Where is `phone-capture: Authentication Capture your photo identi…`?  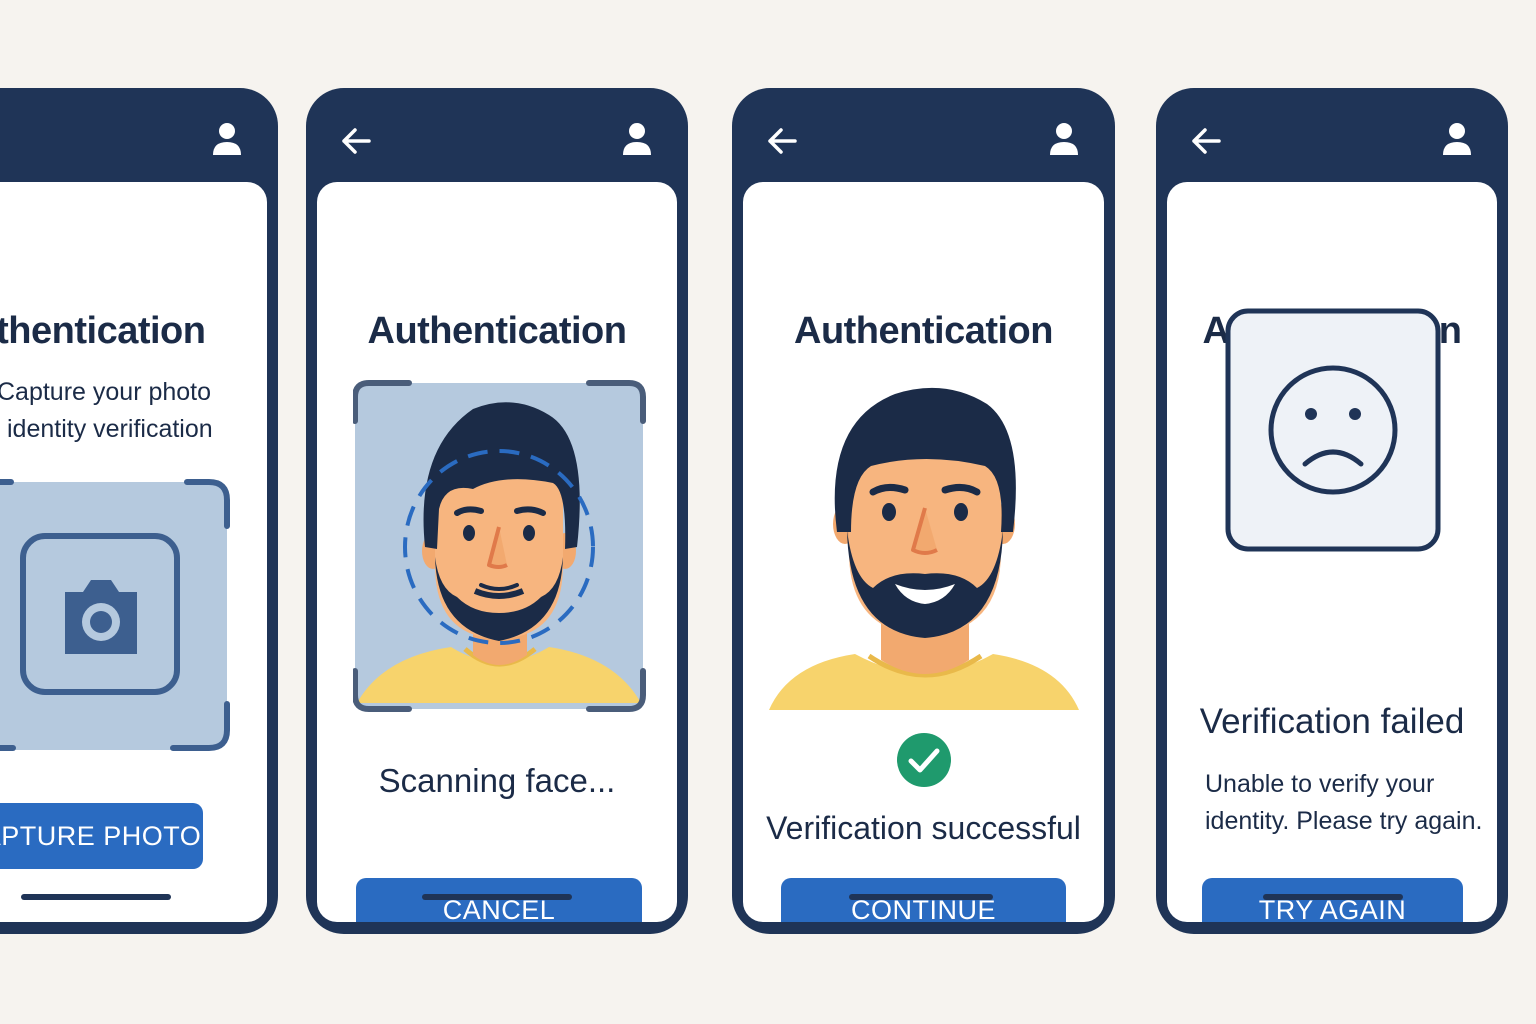 phone-capture: Authentication Capture your photo identi… is located at coordinates (139, 511).